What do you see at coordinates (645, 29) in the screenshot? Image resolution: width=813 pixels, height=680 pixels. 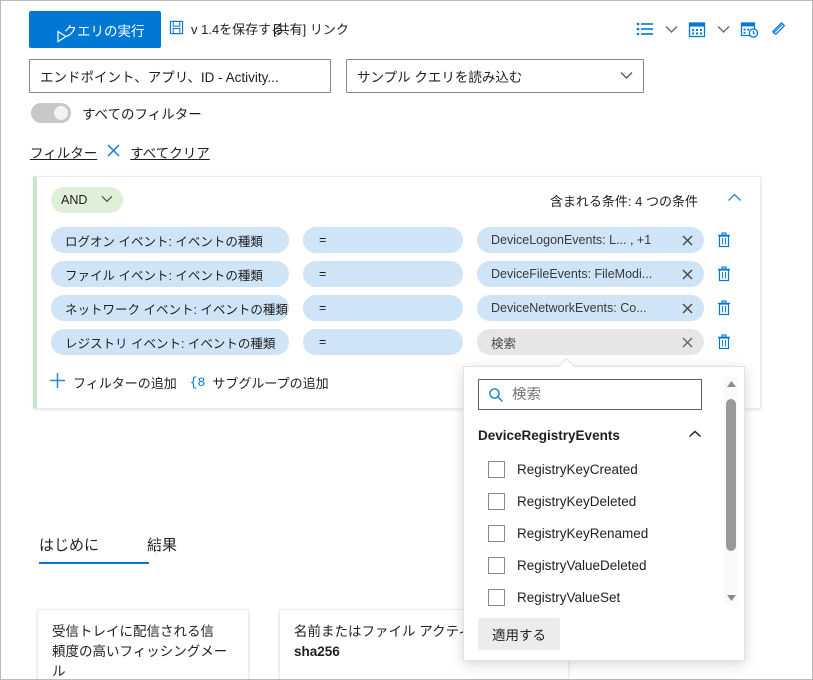 I see `list-icon` at bounding box center [645, 29].